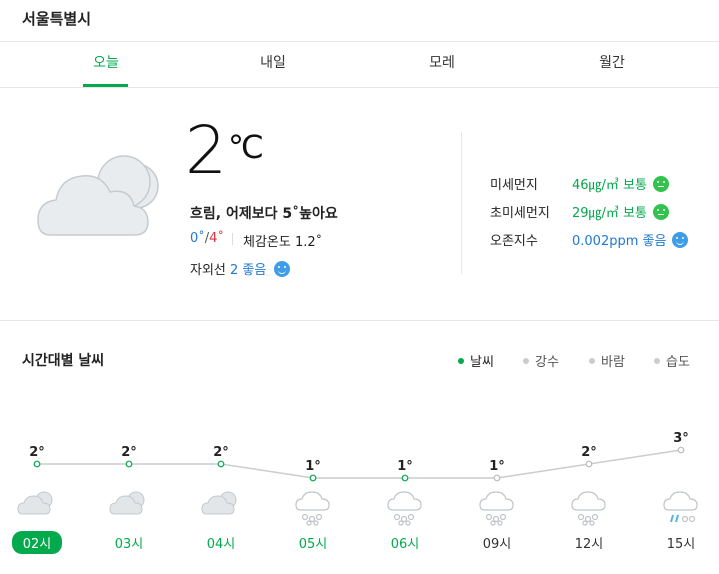 The image size is (719, 574). Describe the element at coordinates (283, 242) in the screenshot. I see `feels-like: 체감온도 1.2˚` at that location.